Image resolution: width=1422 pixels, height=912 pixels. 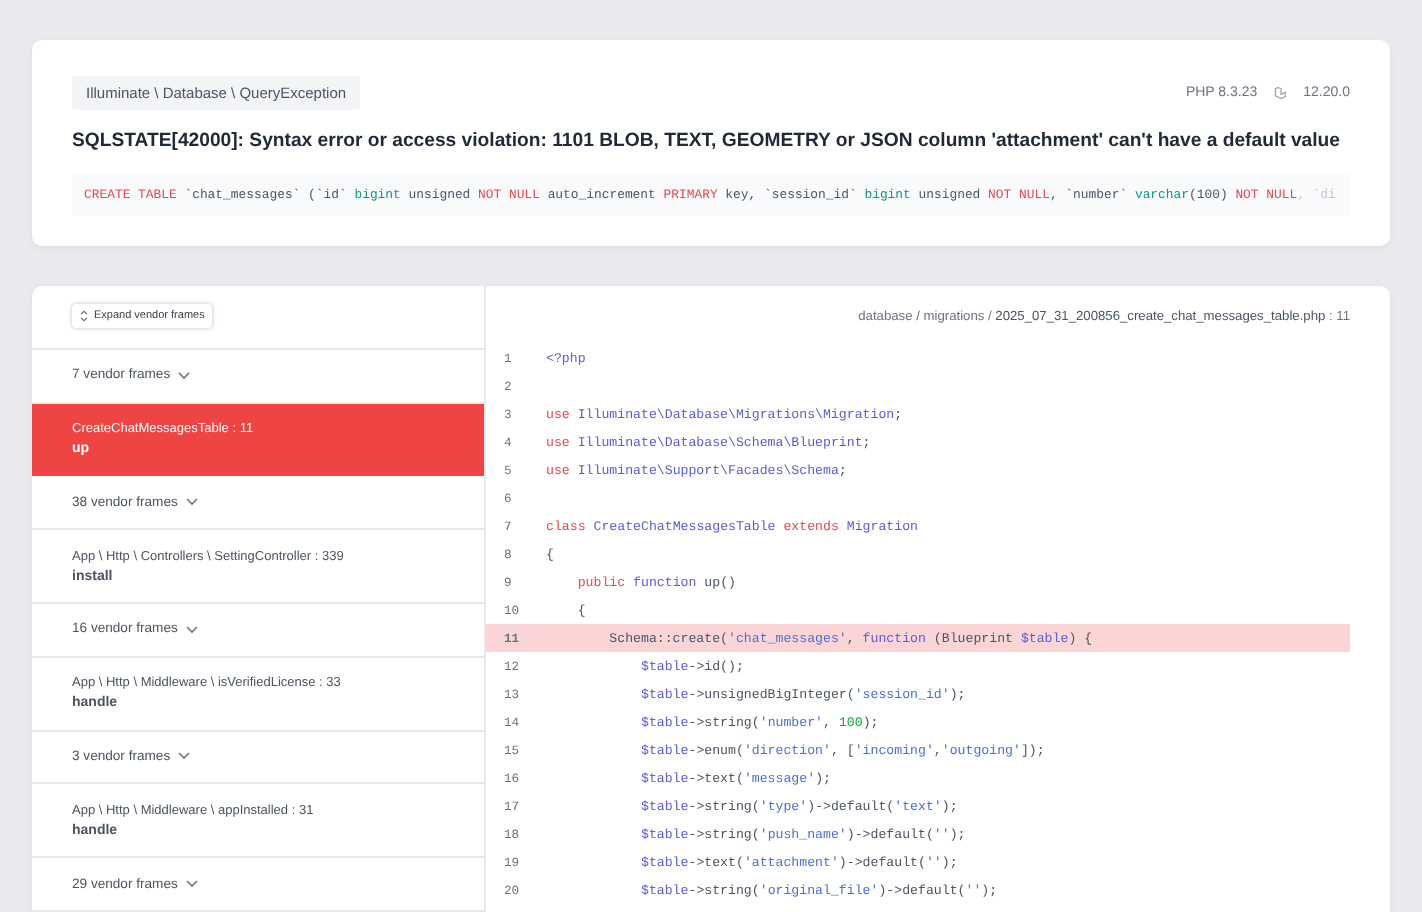 I want to click on expand-icon, so click(x=84, y=316).